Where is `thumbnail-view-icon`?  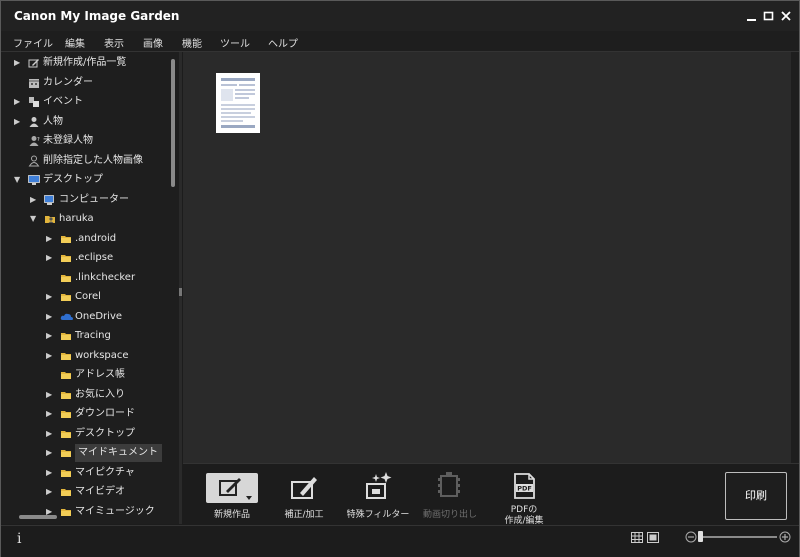 thumbnail-view-icon is located at coordinates (637, 537).